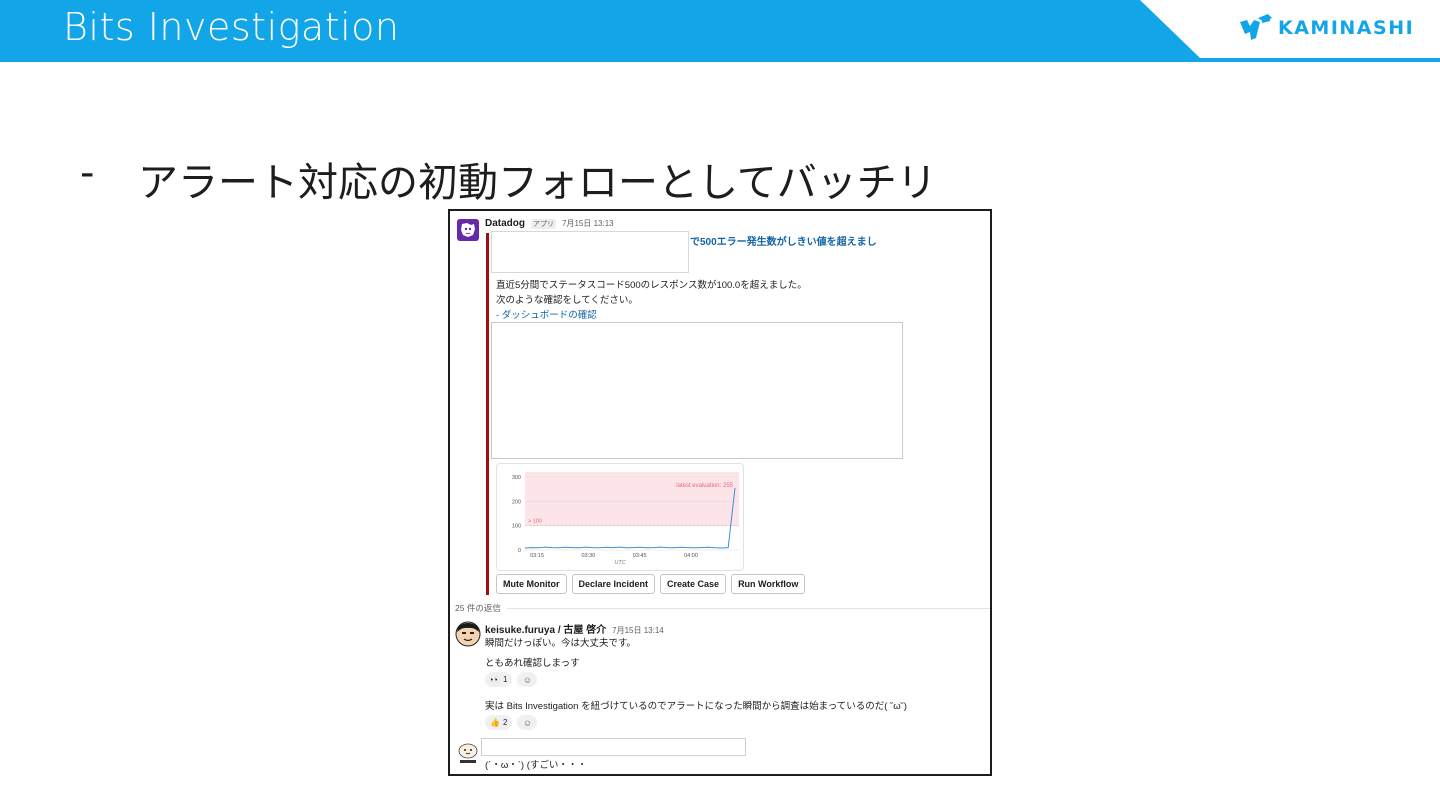  Describe the element at coordinates (231, 27) in the screenshot. I see `slide-title: Bits Investigation` at that location.